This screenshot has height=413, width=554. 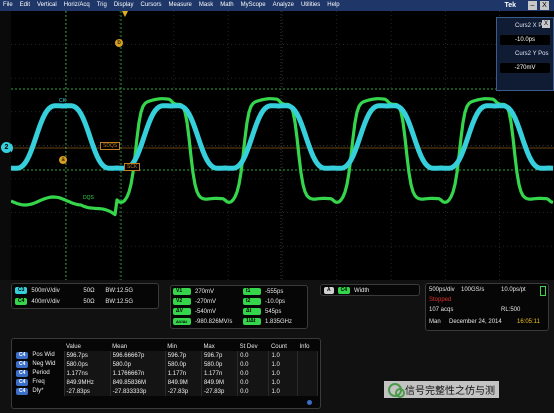 I want to click on measurement-header: Max, so click(x=209, y=346).